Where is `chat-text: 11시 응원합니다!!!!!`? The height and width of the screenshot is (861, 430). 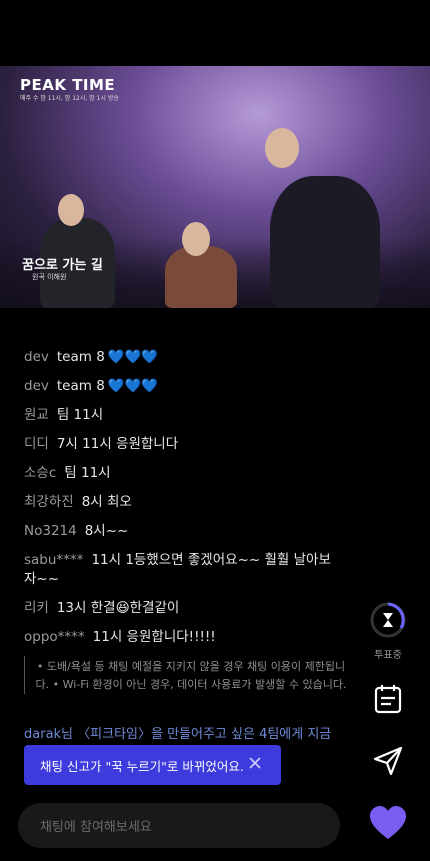
chat-text: 11시 응원합니다!!!!! is located at coordinates (154, 637).